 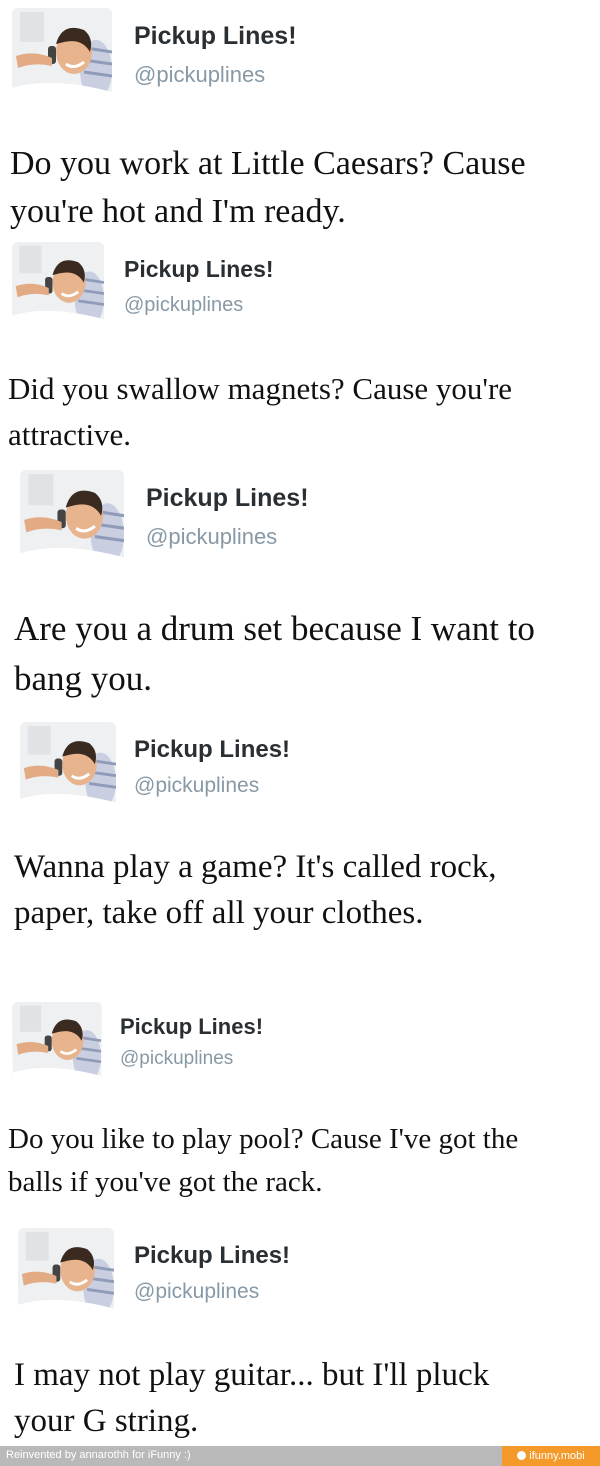 What do you see at coordinates (522, 1455) in the screenshot?
I see `ifunny-logo-icon` at bounding box center [522, 1455].